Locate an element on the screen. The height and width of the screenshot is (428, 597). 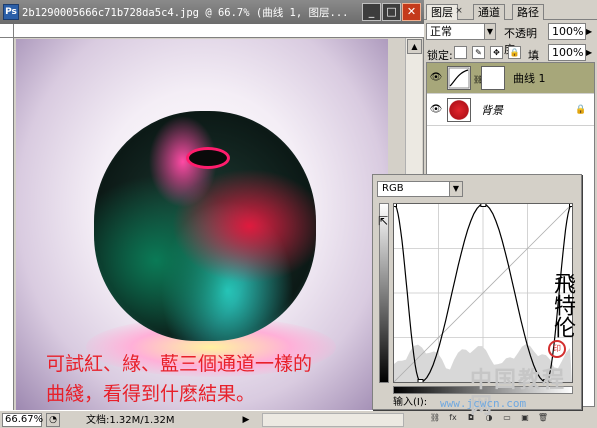
opacity-arrow-icon: ▶ is located at coordinates (590, 31).